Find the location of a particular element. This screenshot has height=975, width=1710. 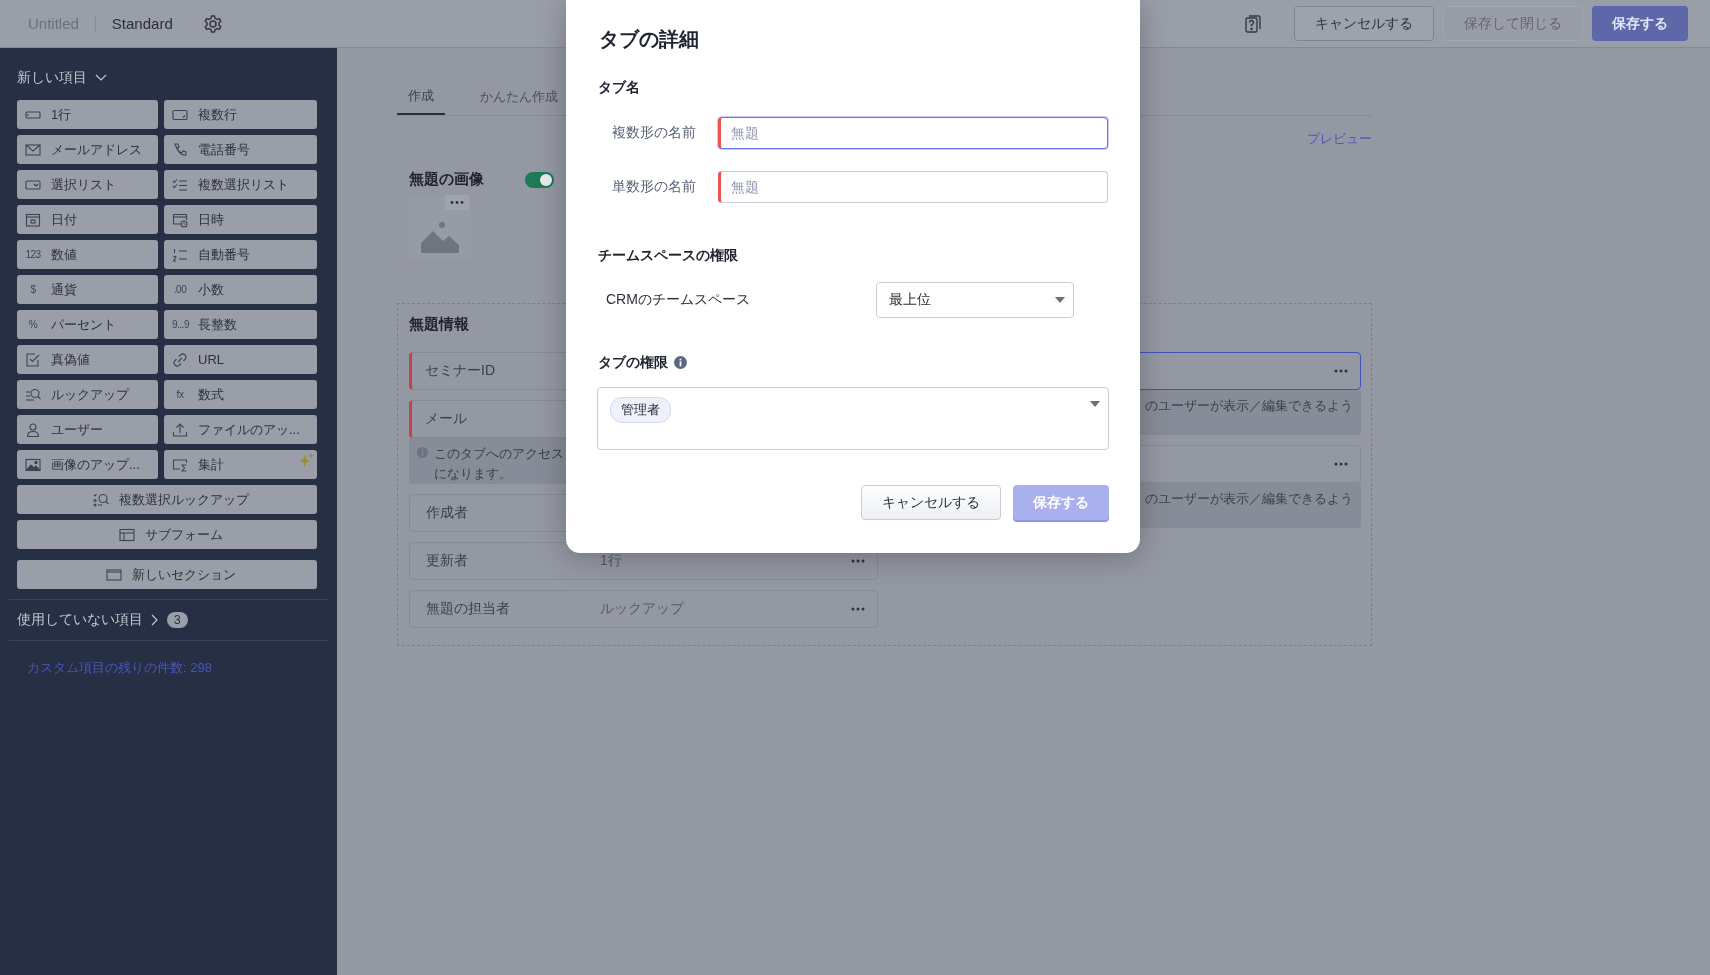

section-heading: チームスペースの権限 is located at coordinates (668, 255).